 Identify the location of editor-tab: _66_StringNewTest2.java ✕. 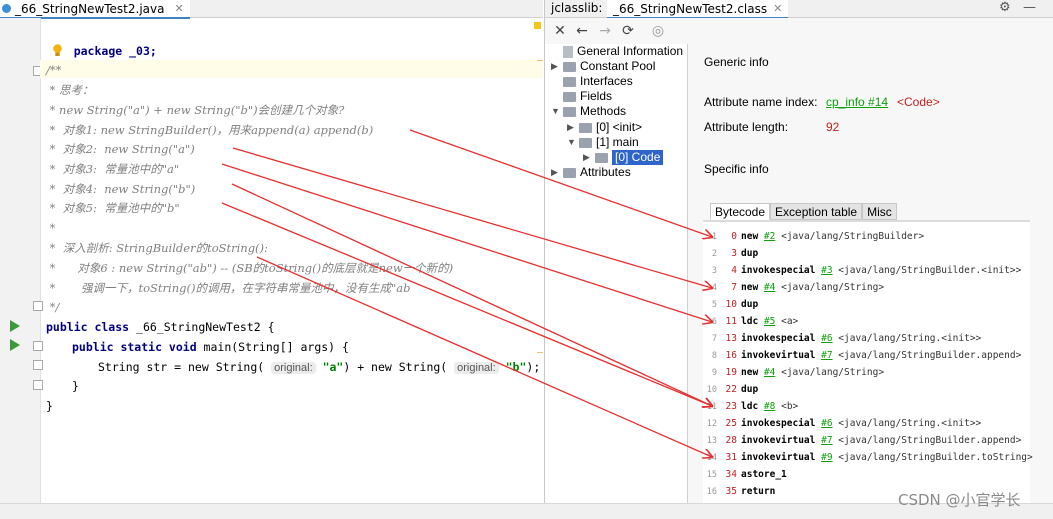
(95, 9).